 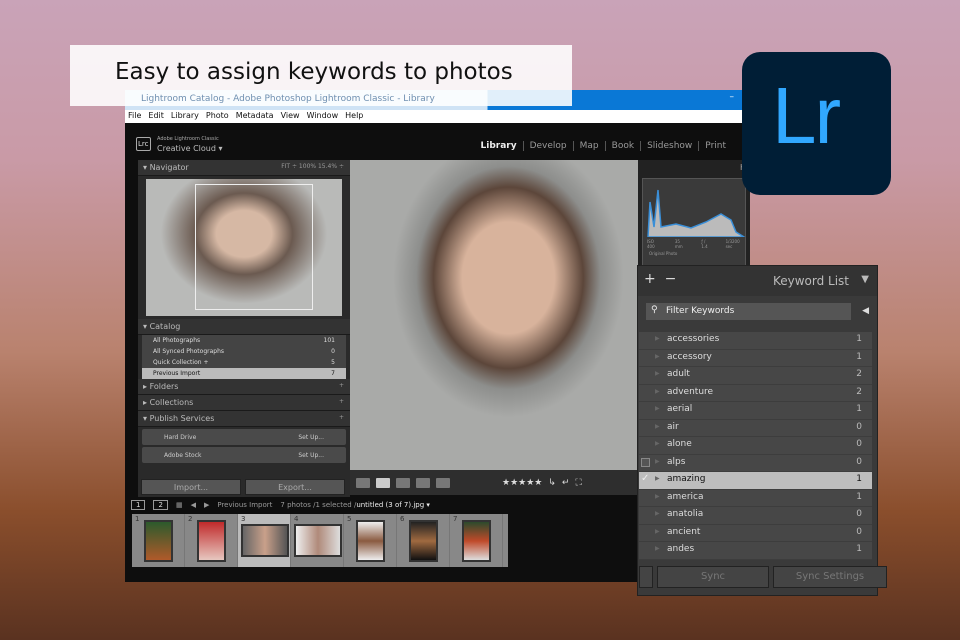 I want to click on sync-button: Sync, so click(x=713, y=577).